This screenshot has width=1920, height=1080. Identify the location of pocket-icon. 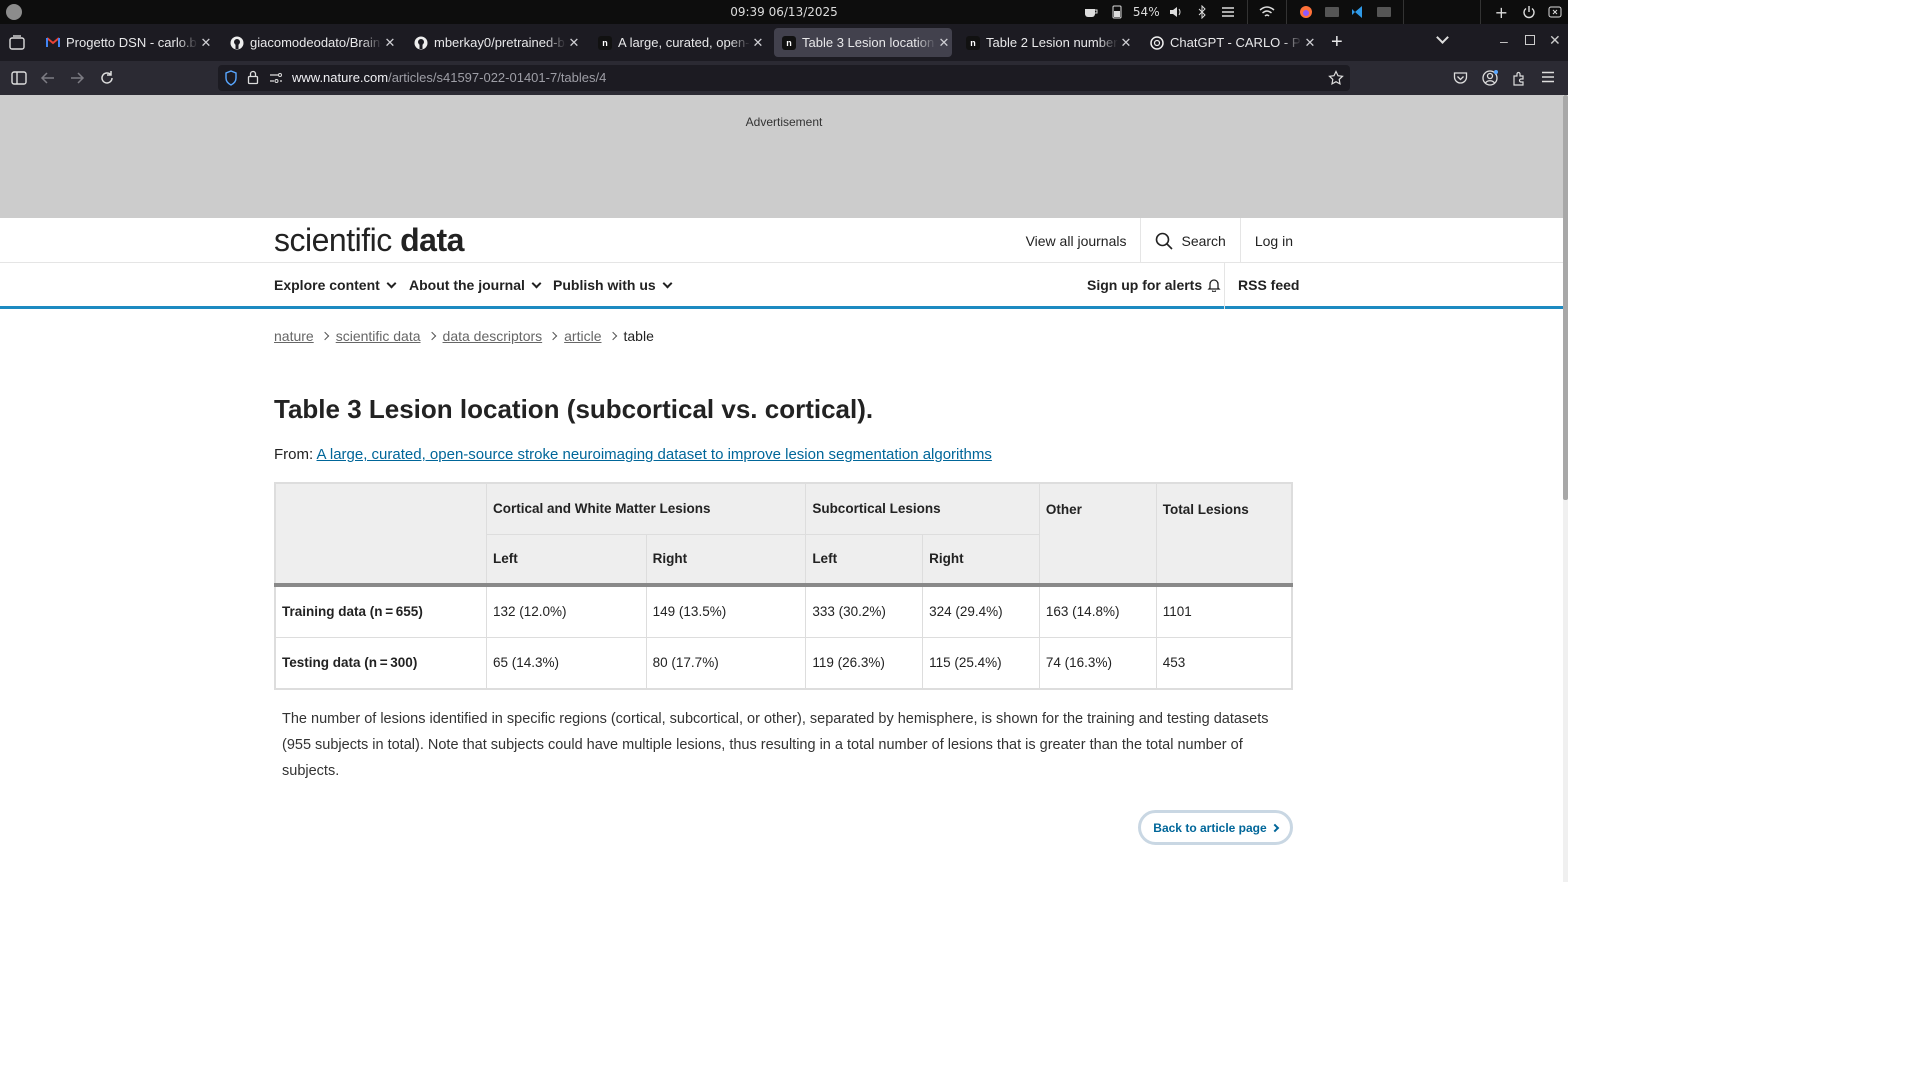
(1460, 78).